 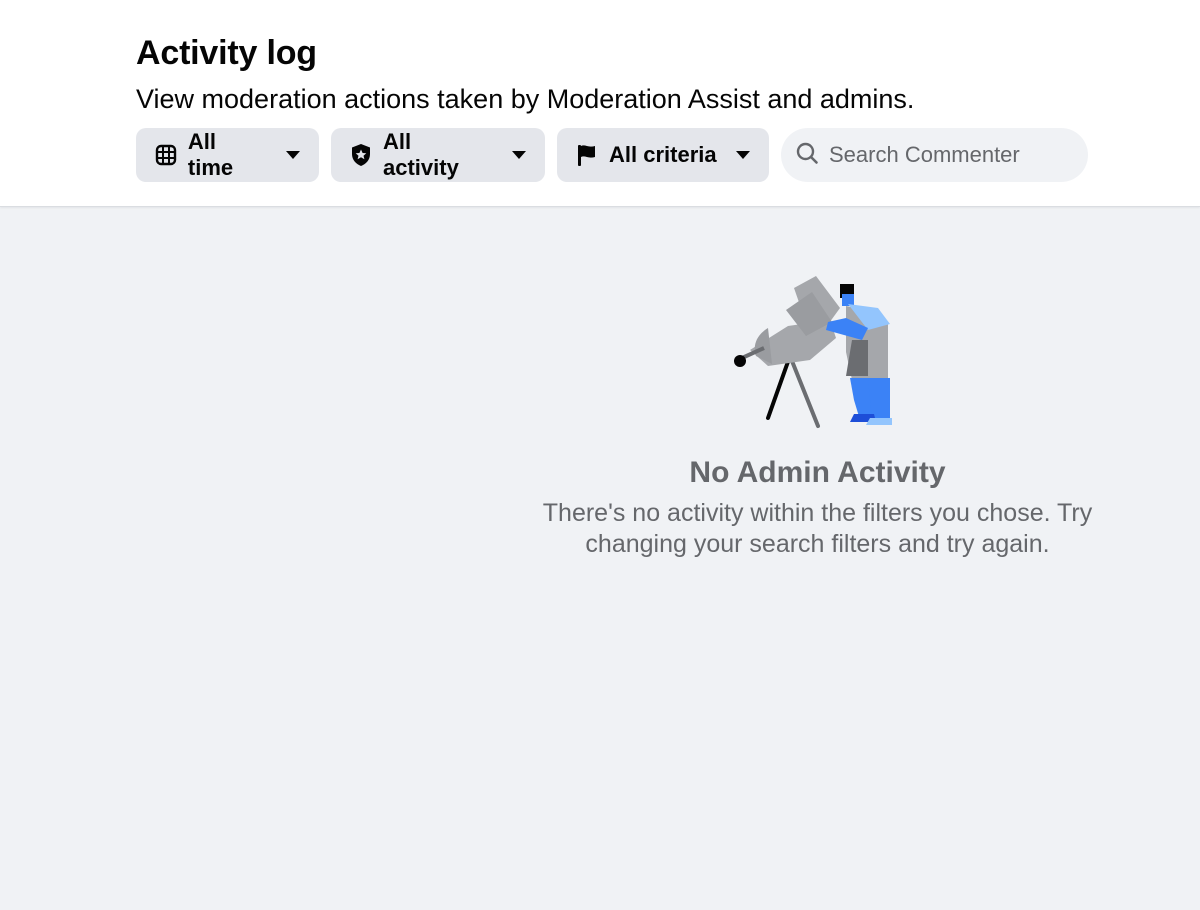 I want to click on empty-state-title: No Admin Activity, so click(x=817, y=472).